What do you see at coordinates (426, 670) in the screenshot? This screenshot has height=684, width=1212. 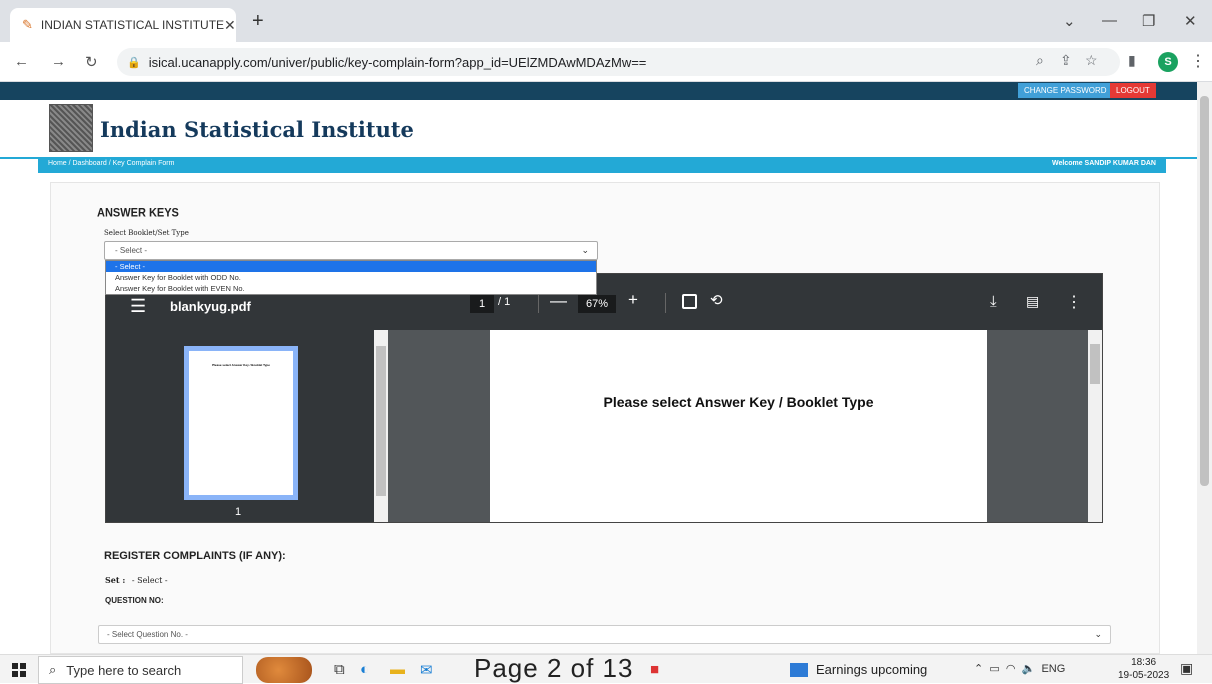 I see `mail-icon: ✉` at bounding box center [426, 670].